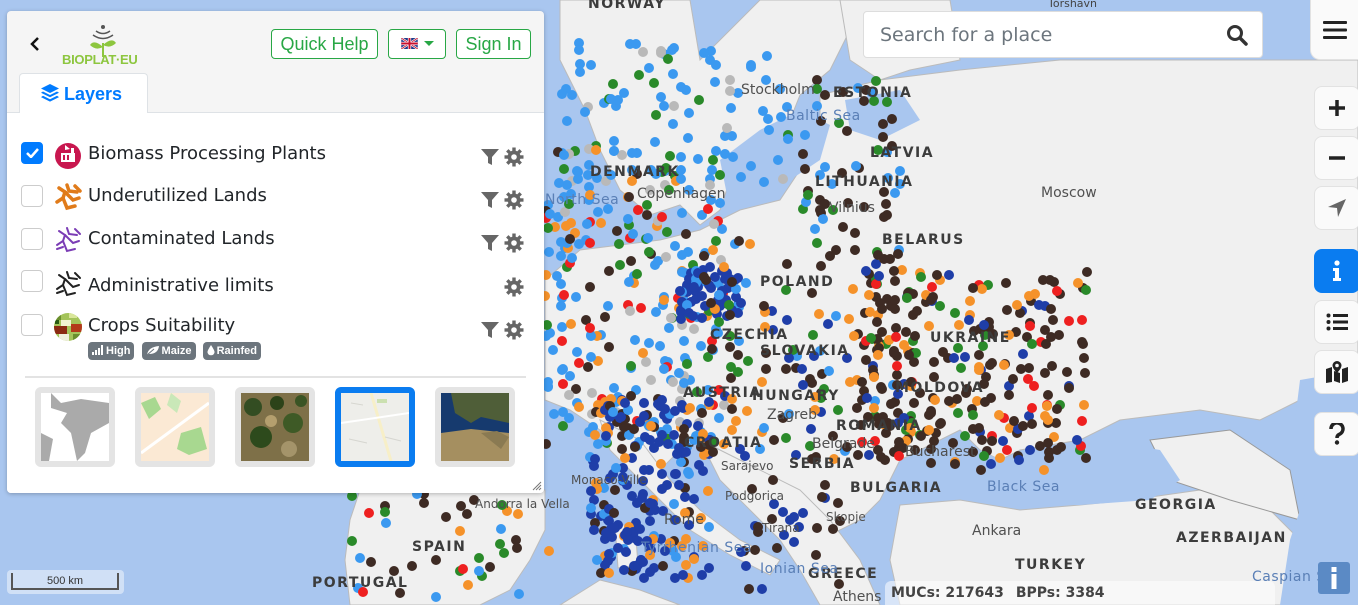 The width and height of the screenshot is (1358, 605). What do you see at coordinates (417, 44) in the screenshot?
I see `language-dropdown` at bounding box center [417, 44].